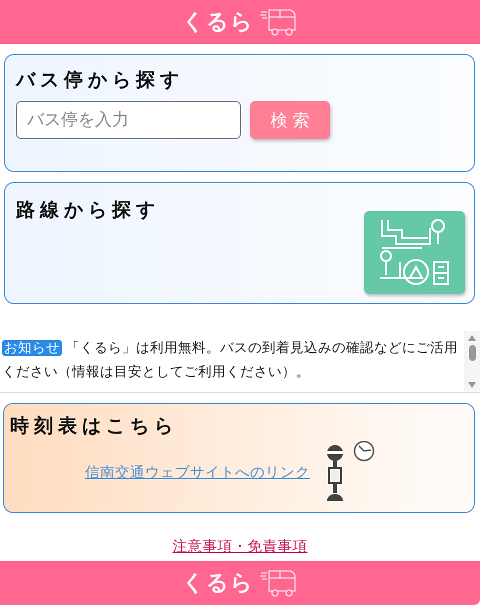 The image size is (480, 605). Describe the element at coordinates (240, 546) in the screenshot. I see `disclaimer-link: 注意事項・免責事項` at that location.